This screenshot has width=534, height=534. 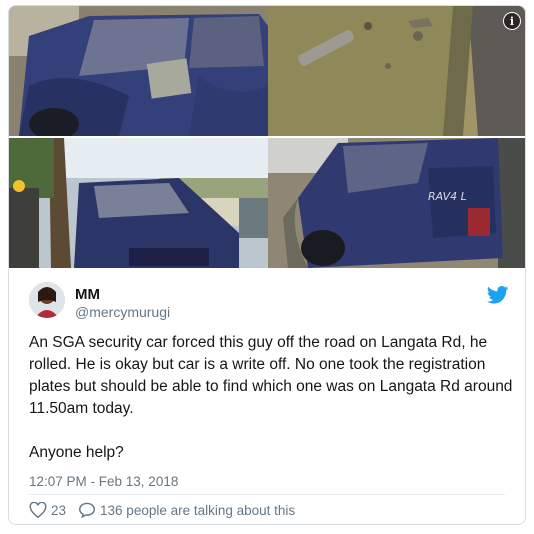 I want to click on talking-count: 136 people are talking about this, so click(x=198, y=510).